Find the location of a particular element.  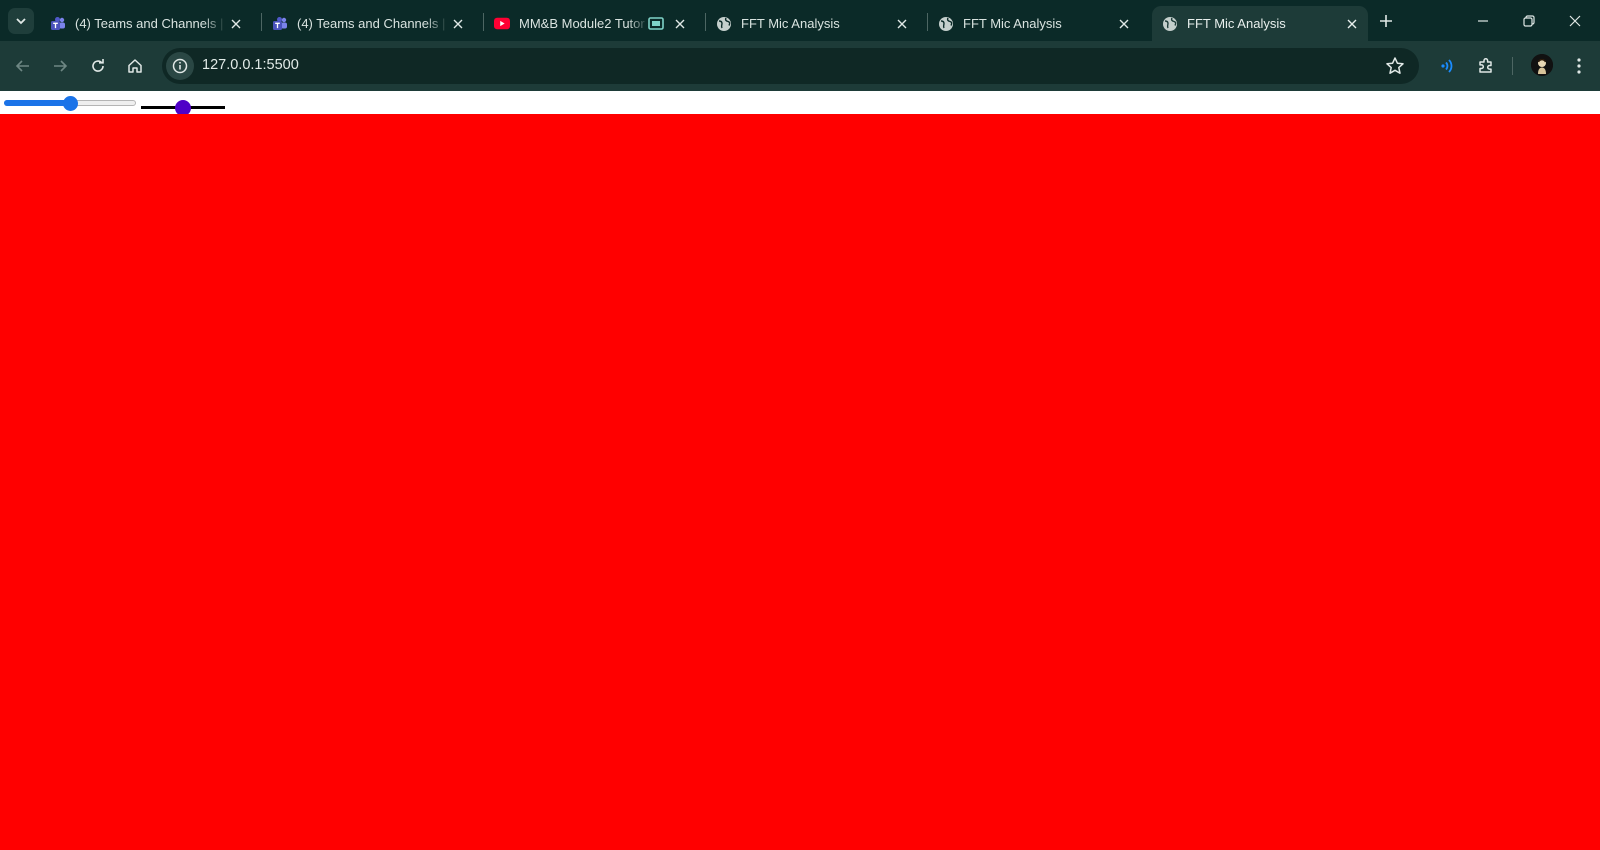

extensions-button is located at coordinates (1486, 66).